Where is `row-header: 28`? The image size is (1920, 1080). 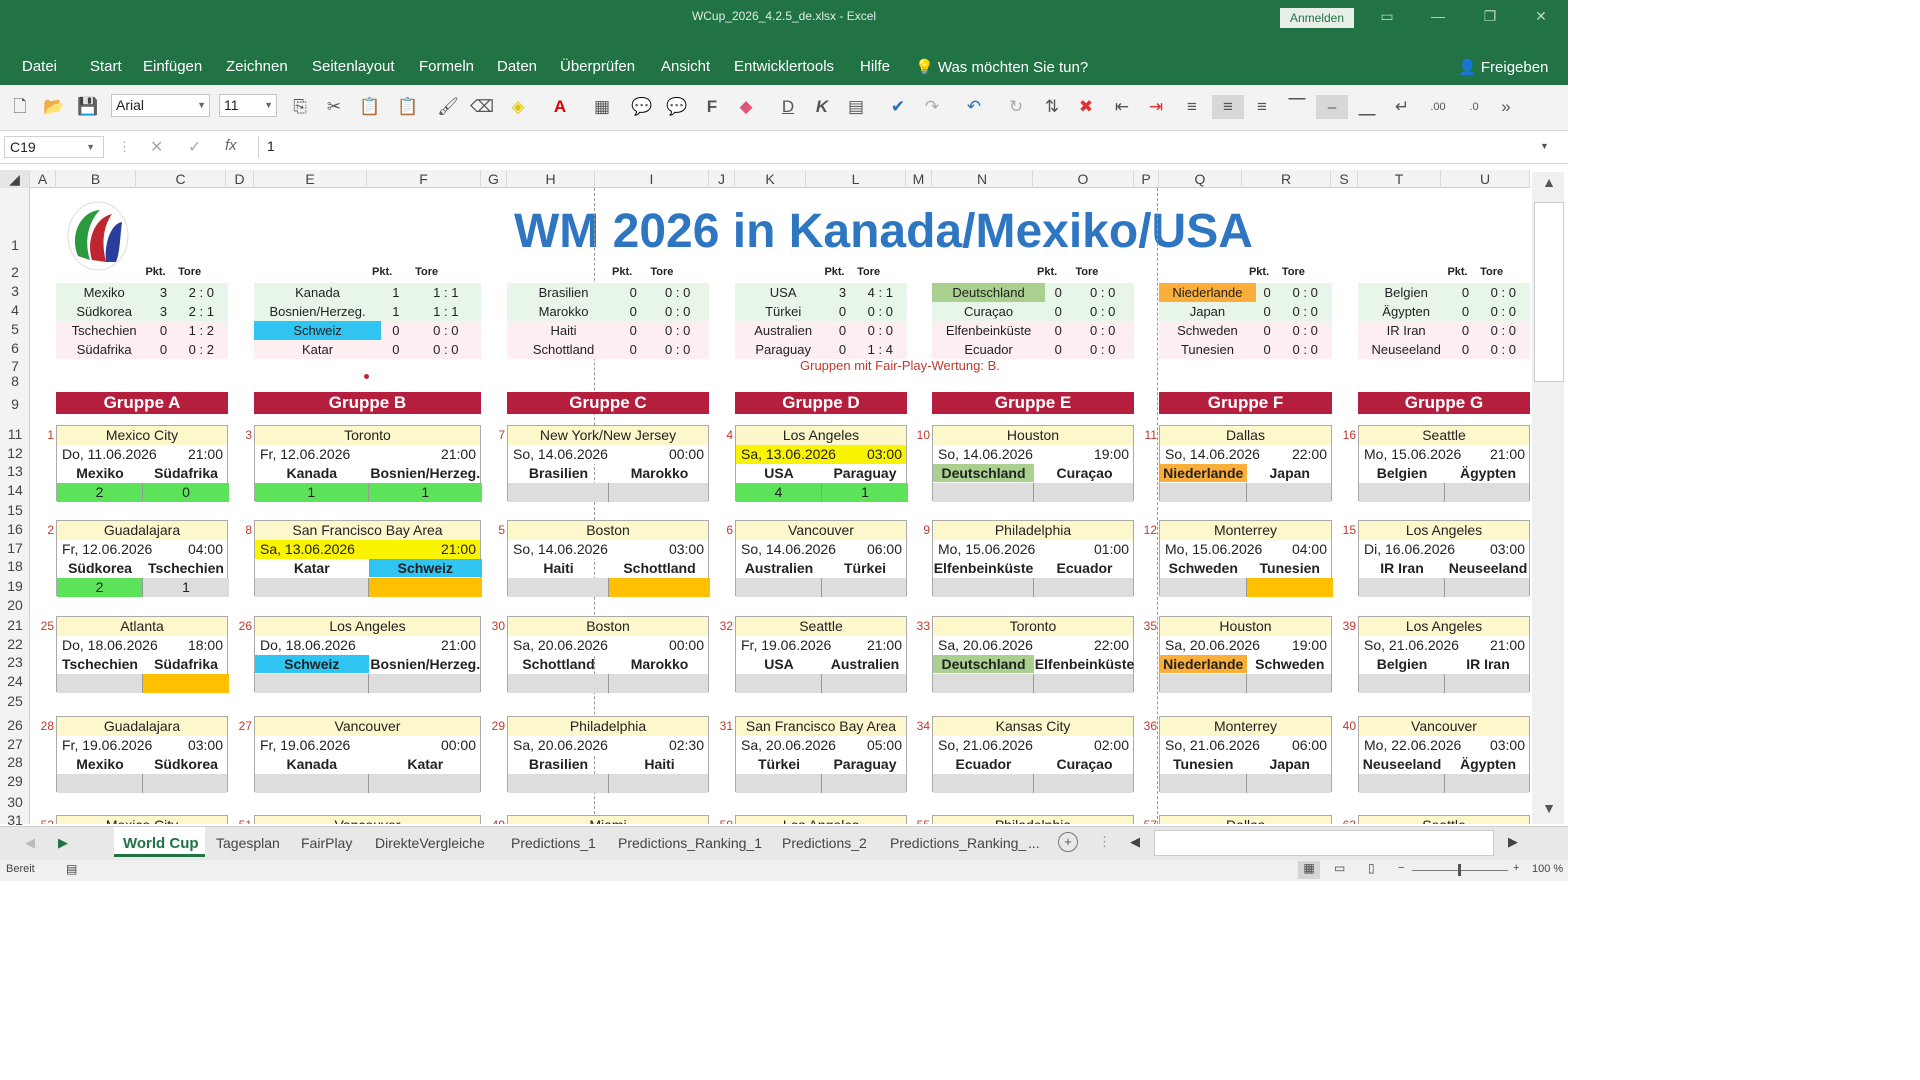
row-header: 28 is located at coordinates (15, 762).